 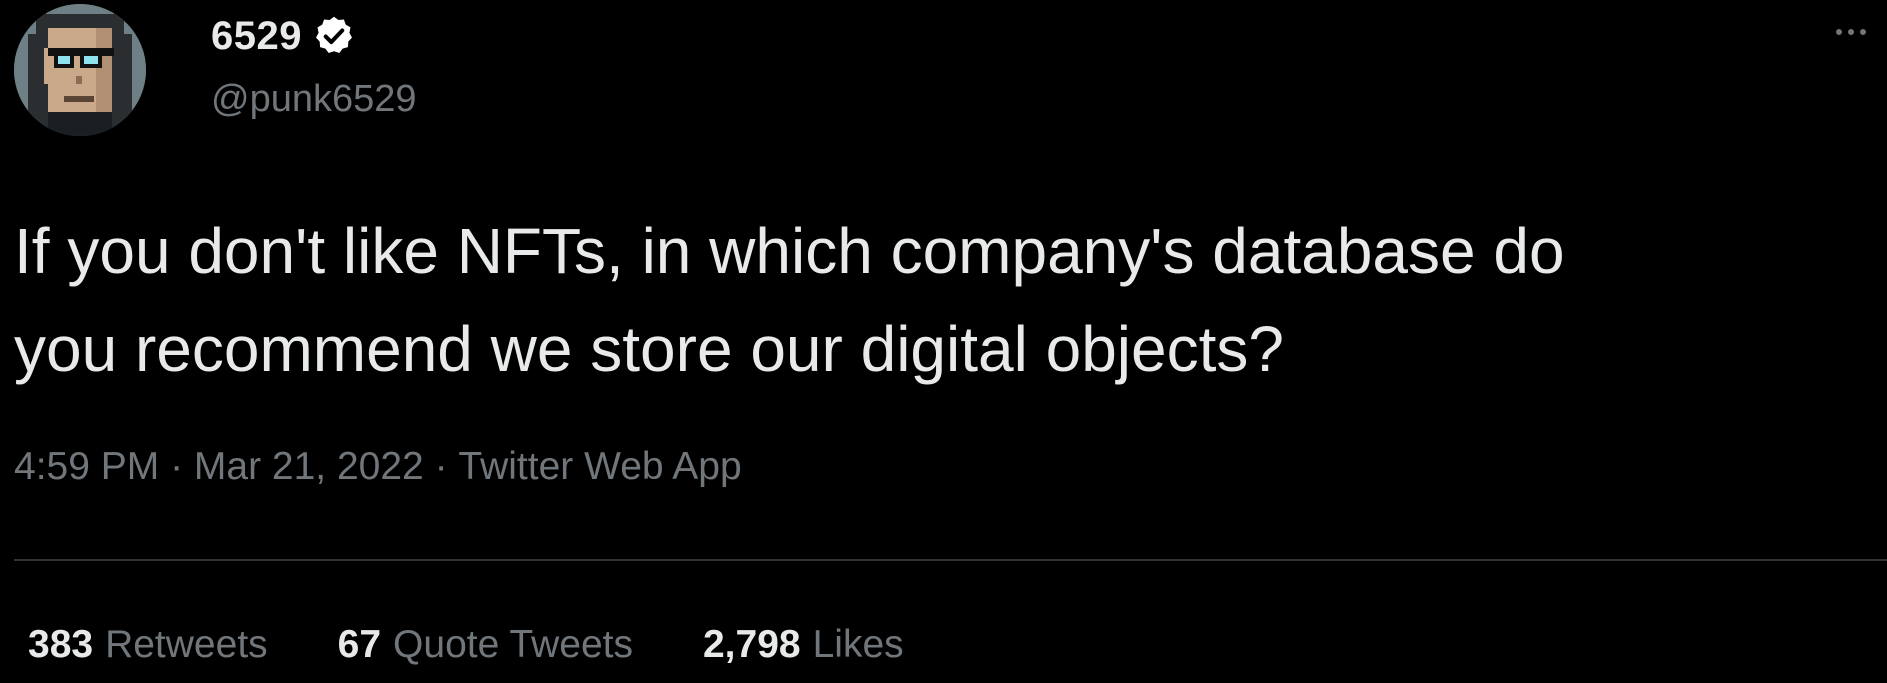 I want to click on author-handle: @punk6529, so click(x=314, y=99).